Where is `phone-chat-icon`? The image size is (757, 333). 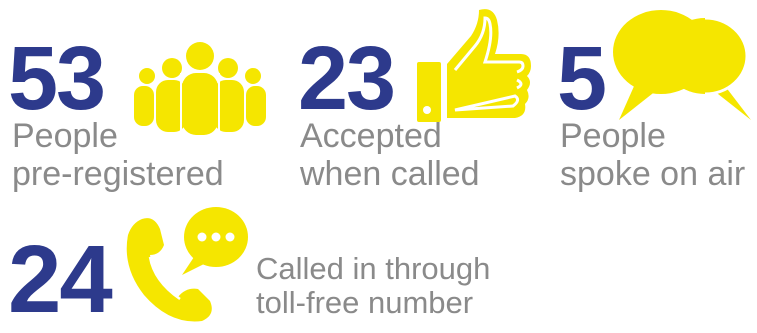
phone-chat-icon is located at coordinates (187, 264).